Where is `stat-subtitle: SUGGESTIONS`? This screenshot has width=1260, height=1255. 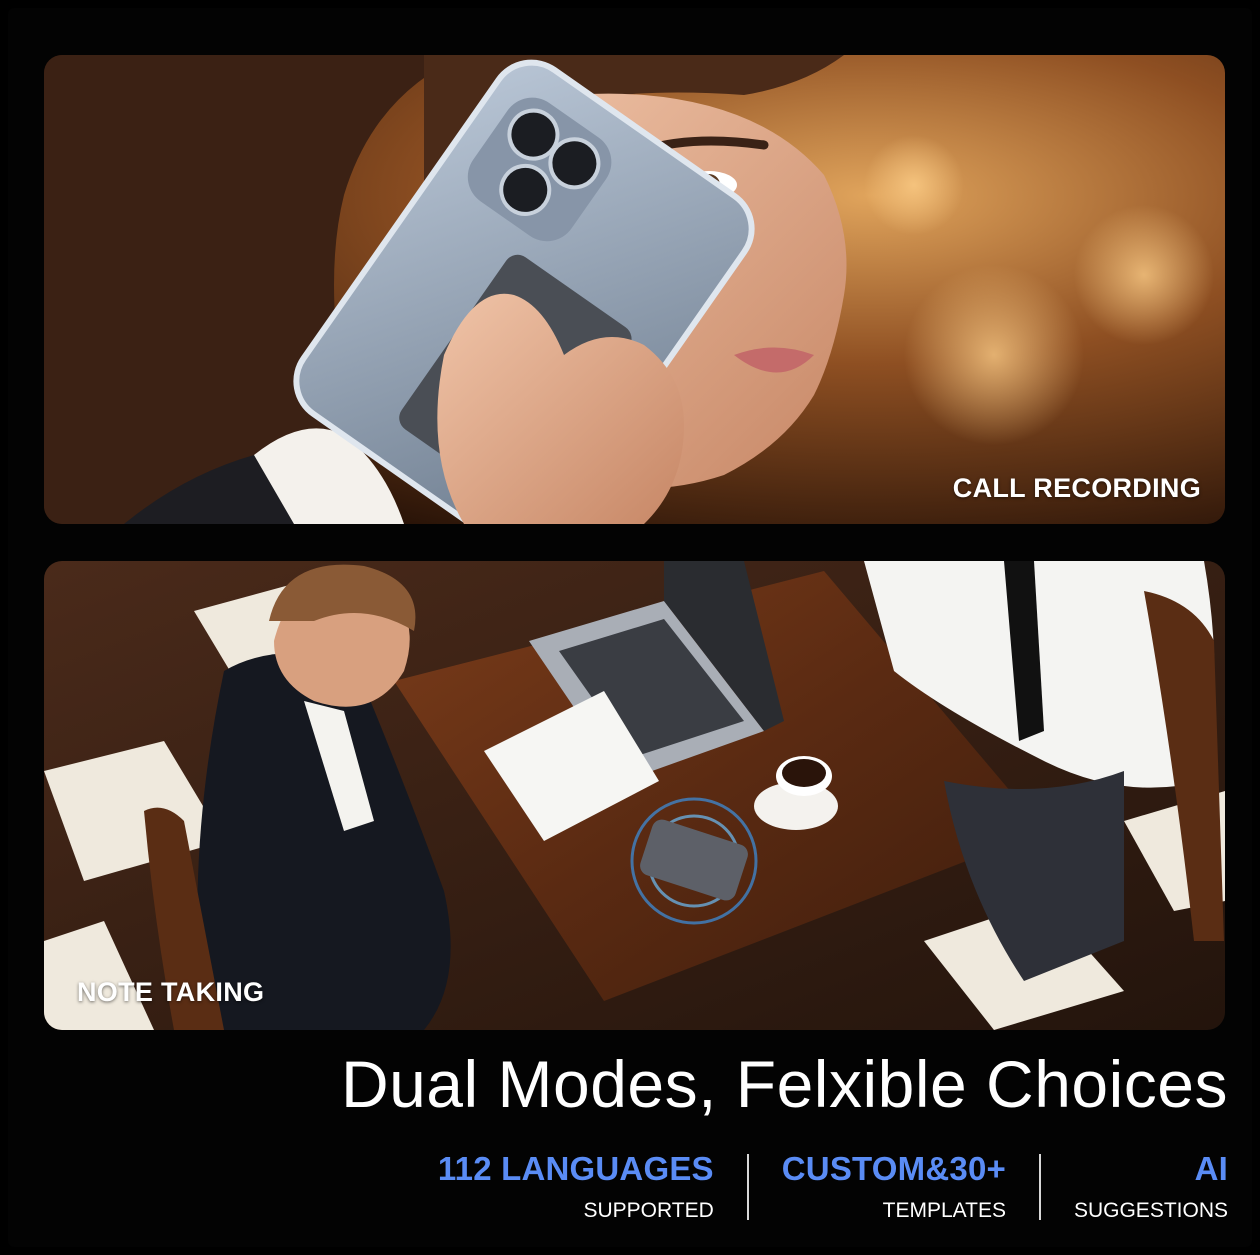 stat-subtitle: SUGGESTIONS is located at coordinates (1150, 1210).